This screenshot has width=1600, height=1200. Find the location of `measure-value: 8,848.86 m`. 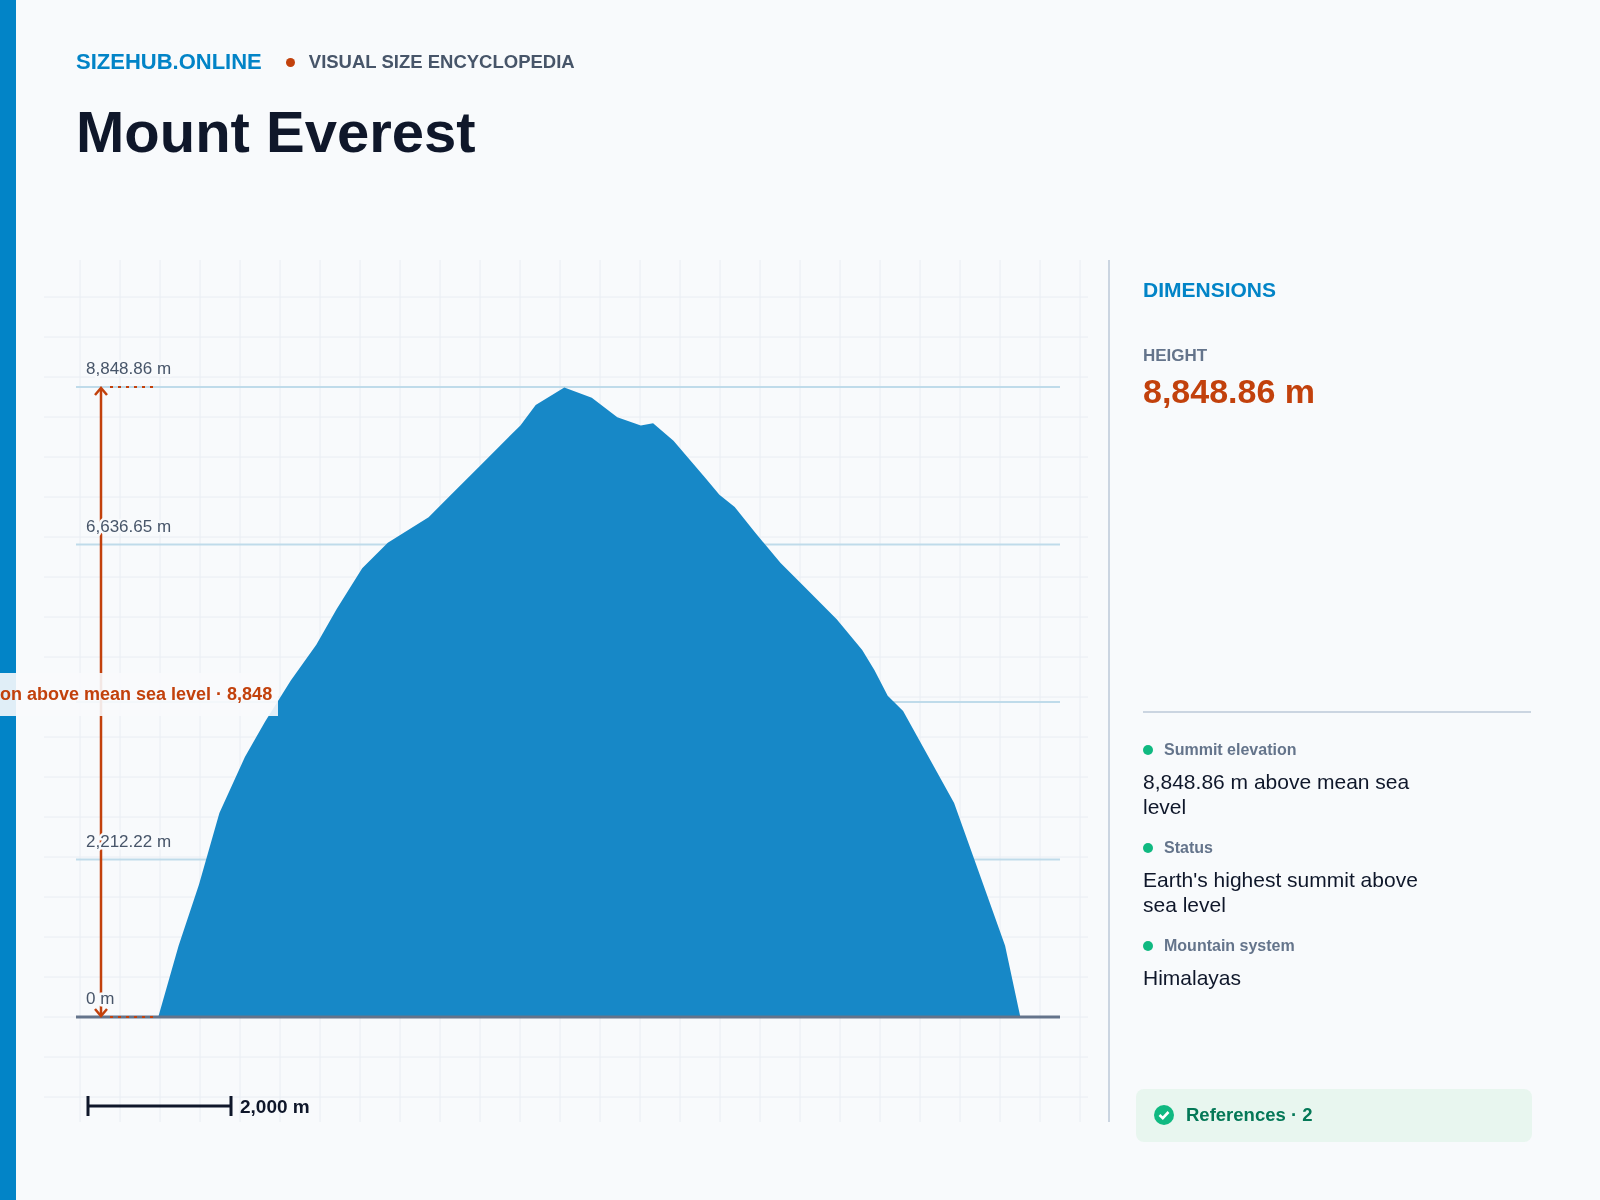

measure-value: 8,848.86 m is located at coordinates (1230, 391).